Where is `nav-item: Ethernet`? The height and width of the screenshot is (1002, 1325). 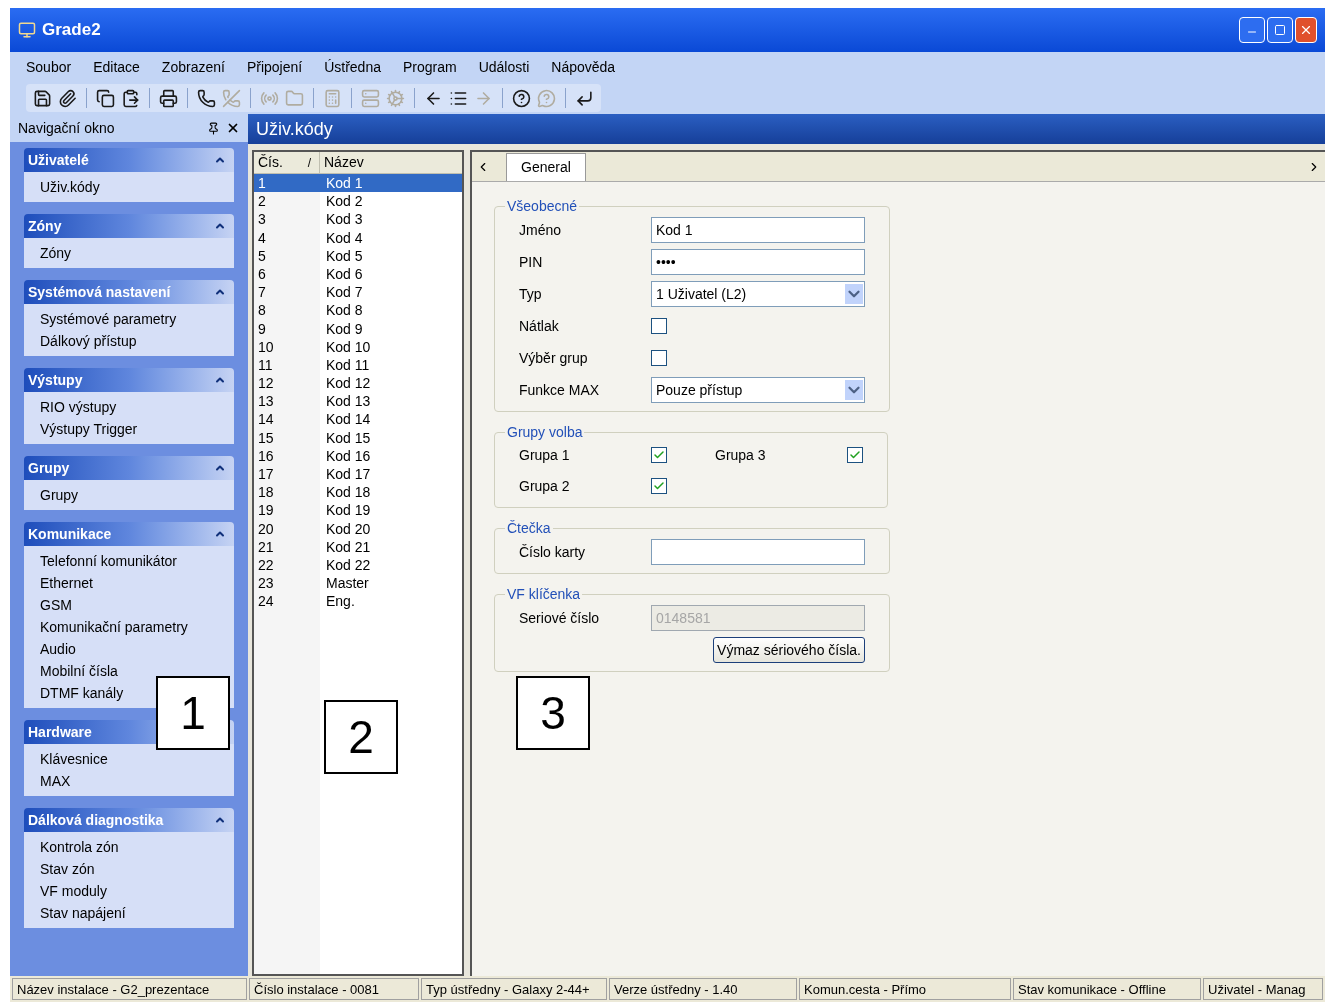 nav-item: Ethernet is located at coordinates (129, 583).